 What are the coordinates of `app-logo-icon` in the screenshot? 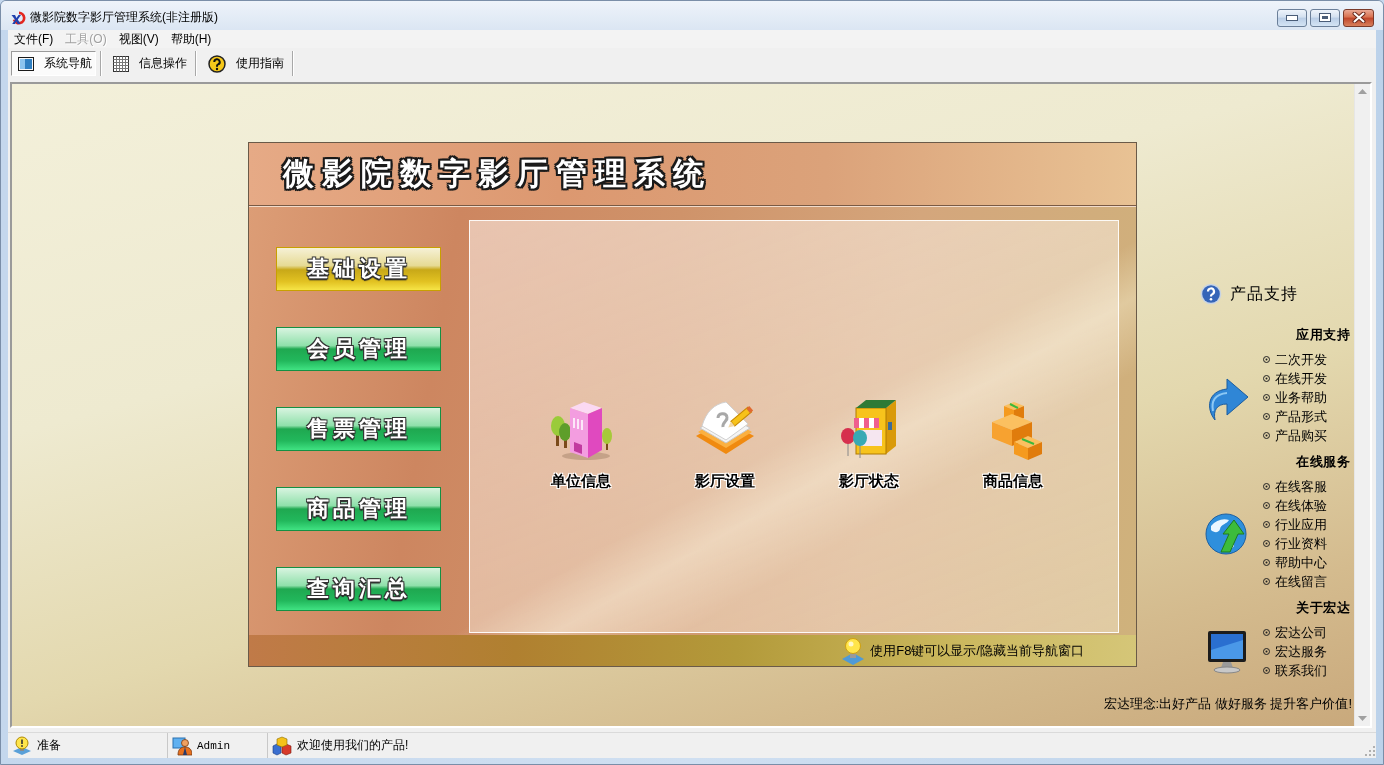 It's located at (18, 17).